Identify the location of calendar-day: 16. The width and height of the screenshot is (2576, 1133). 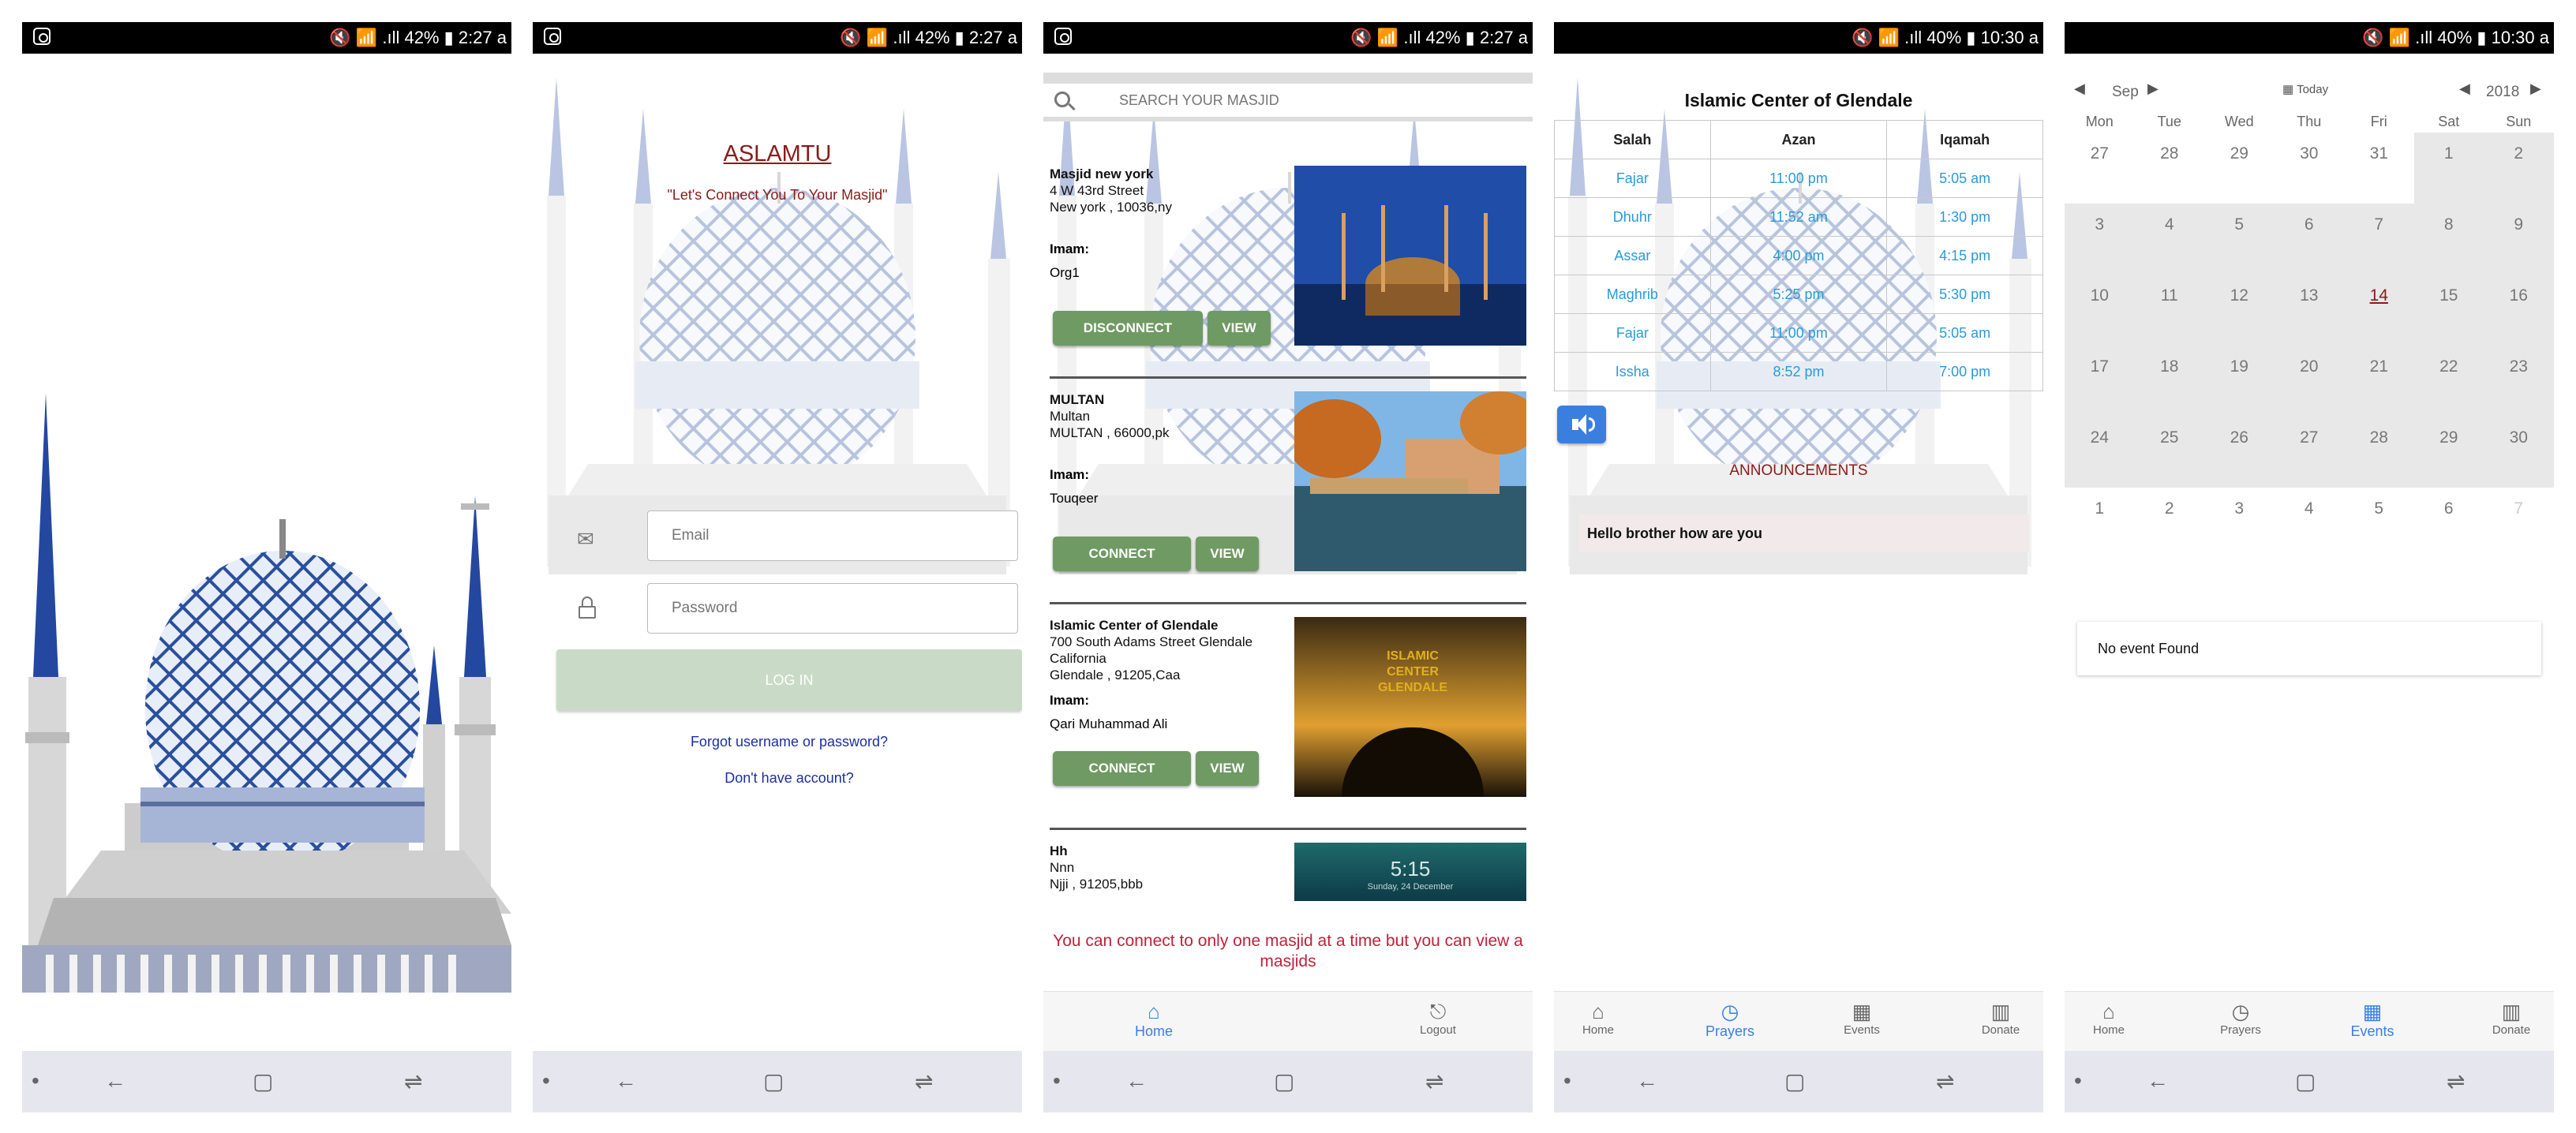
(2519, 310).